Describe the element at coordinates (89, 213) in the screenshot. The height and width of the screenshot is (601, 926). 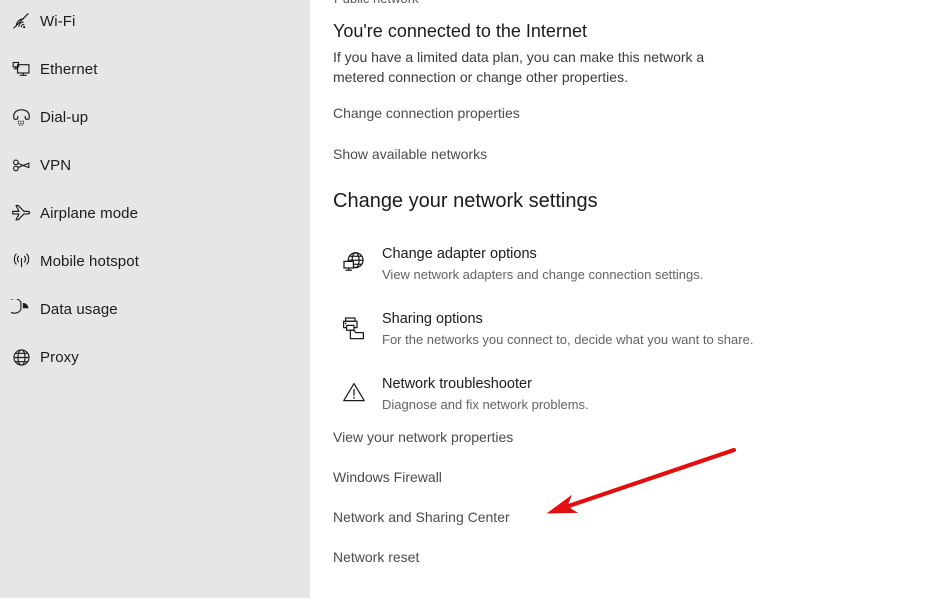
I see `sidebar-item-label: Airplane mode` at that location.